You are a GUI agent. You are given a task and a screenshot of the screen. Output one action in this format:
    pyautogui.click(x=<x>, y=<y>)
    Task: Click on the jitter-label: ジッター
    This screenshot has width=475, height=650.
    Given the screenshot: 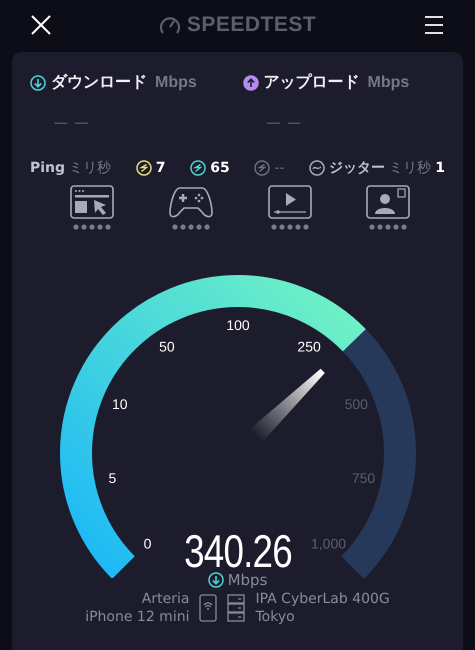 What is the action you would take?
    pyautogui.click(x=357, y=168)
    